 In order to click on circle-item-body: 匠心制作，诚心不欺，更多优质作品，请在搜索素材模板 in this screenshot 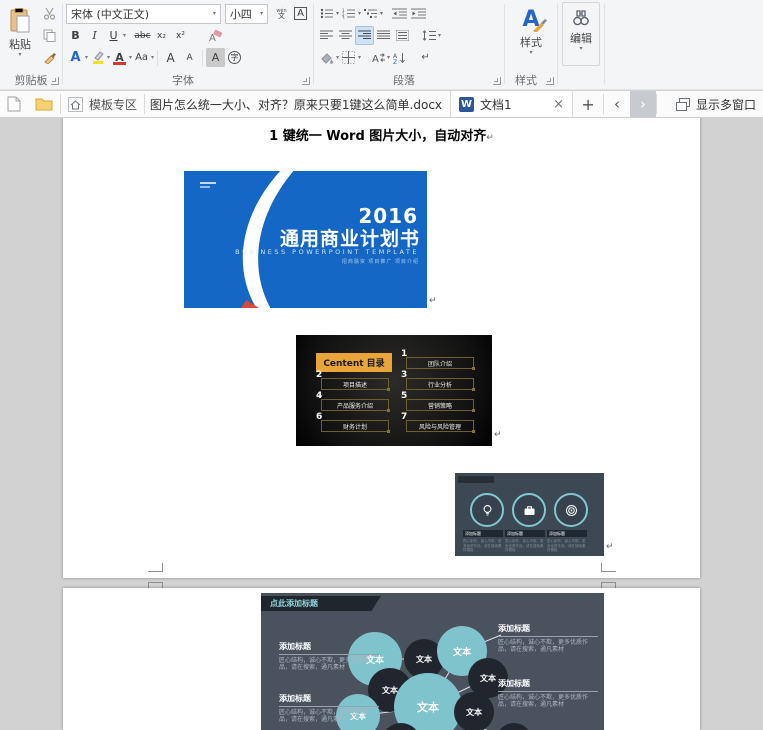, I will do `click(566, 545)`.